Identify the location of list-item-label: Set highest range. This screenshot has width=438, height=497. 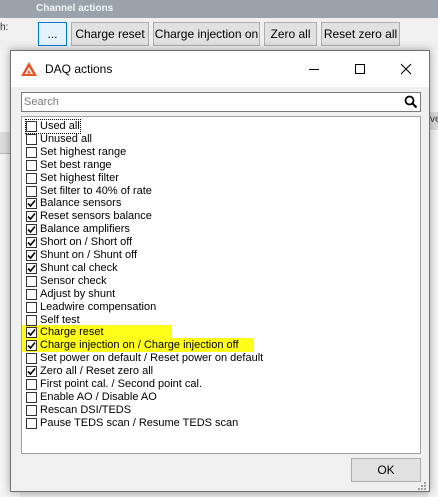
(83, 151).